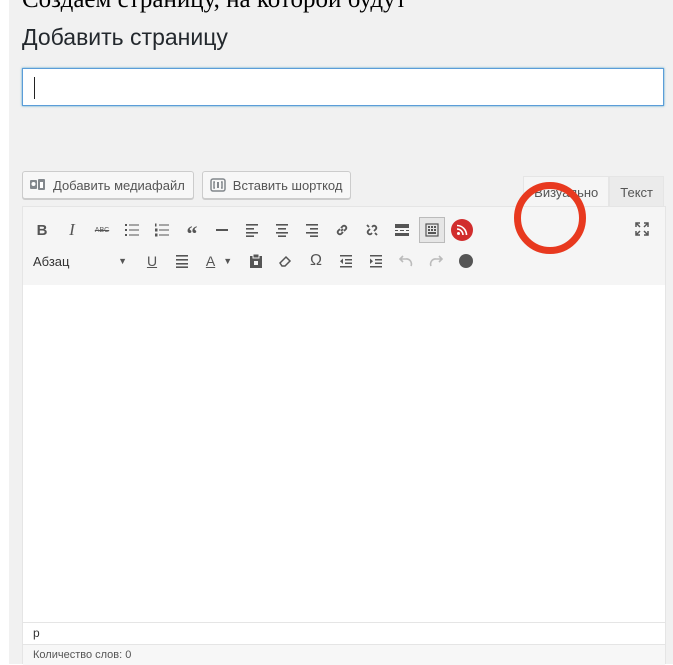 Image resolution: width=673 pixels, height=665 pixels. I want to click on text-color-icon: A, so click(210, 261).